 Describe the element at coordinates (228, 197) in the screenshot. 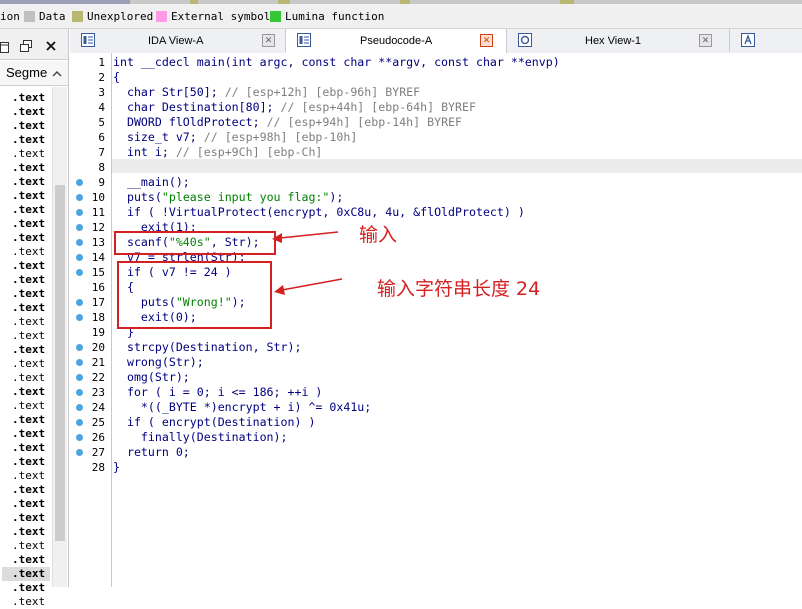

I see `code-line: puts("please input you flag:");` at that location.